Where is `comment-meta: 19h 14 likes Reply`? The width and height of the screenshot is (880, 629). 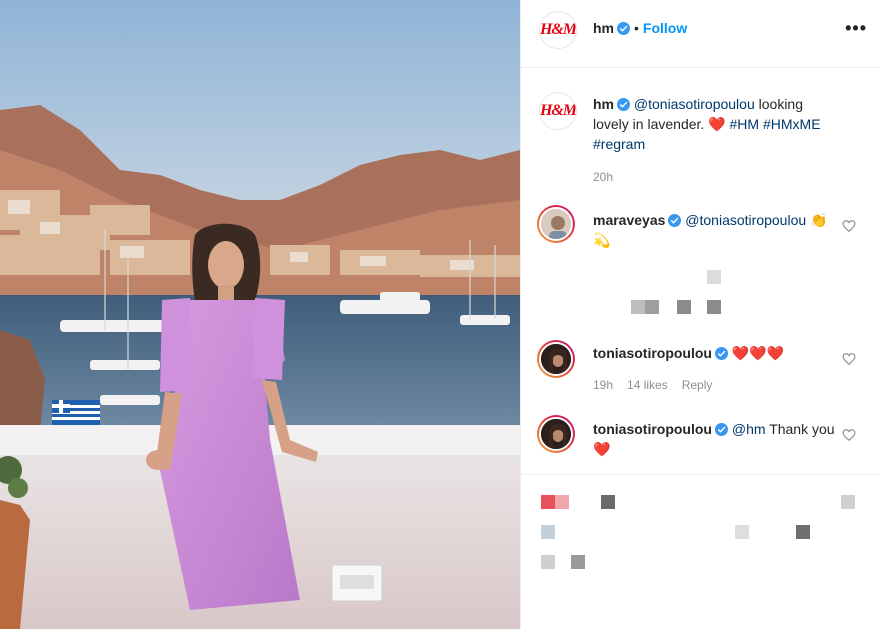 comment-meta: 19h 14 likes Reply is located at coordinates (659, 385).